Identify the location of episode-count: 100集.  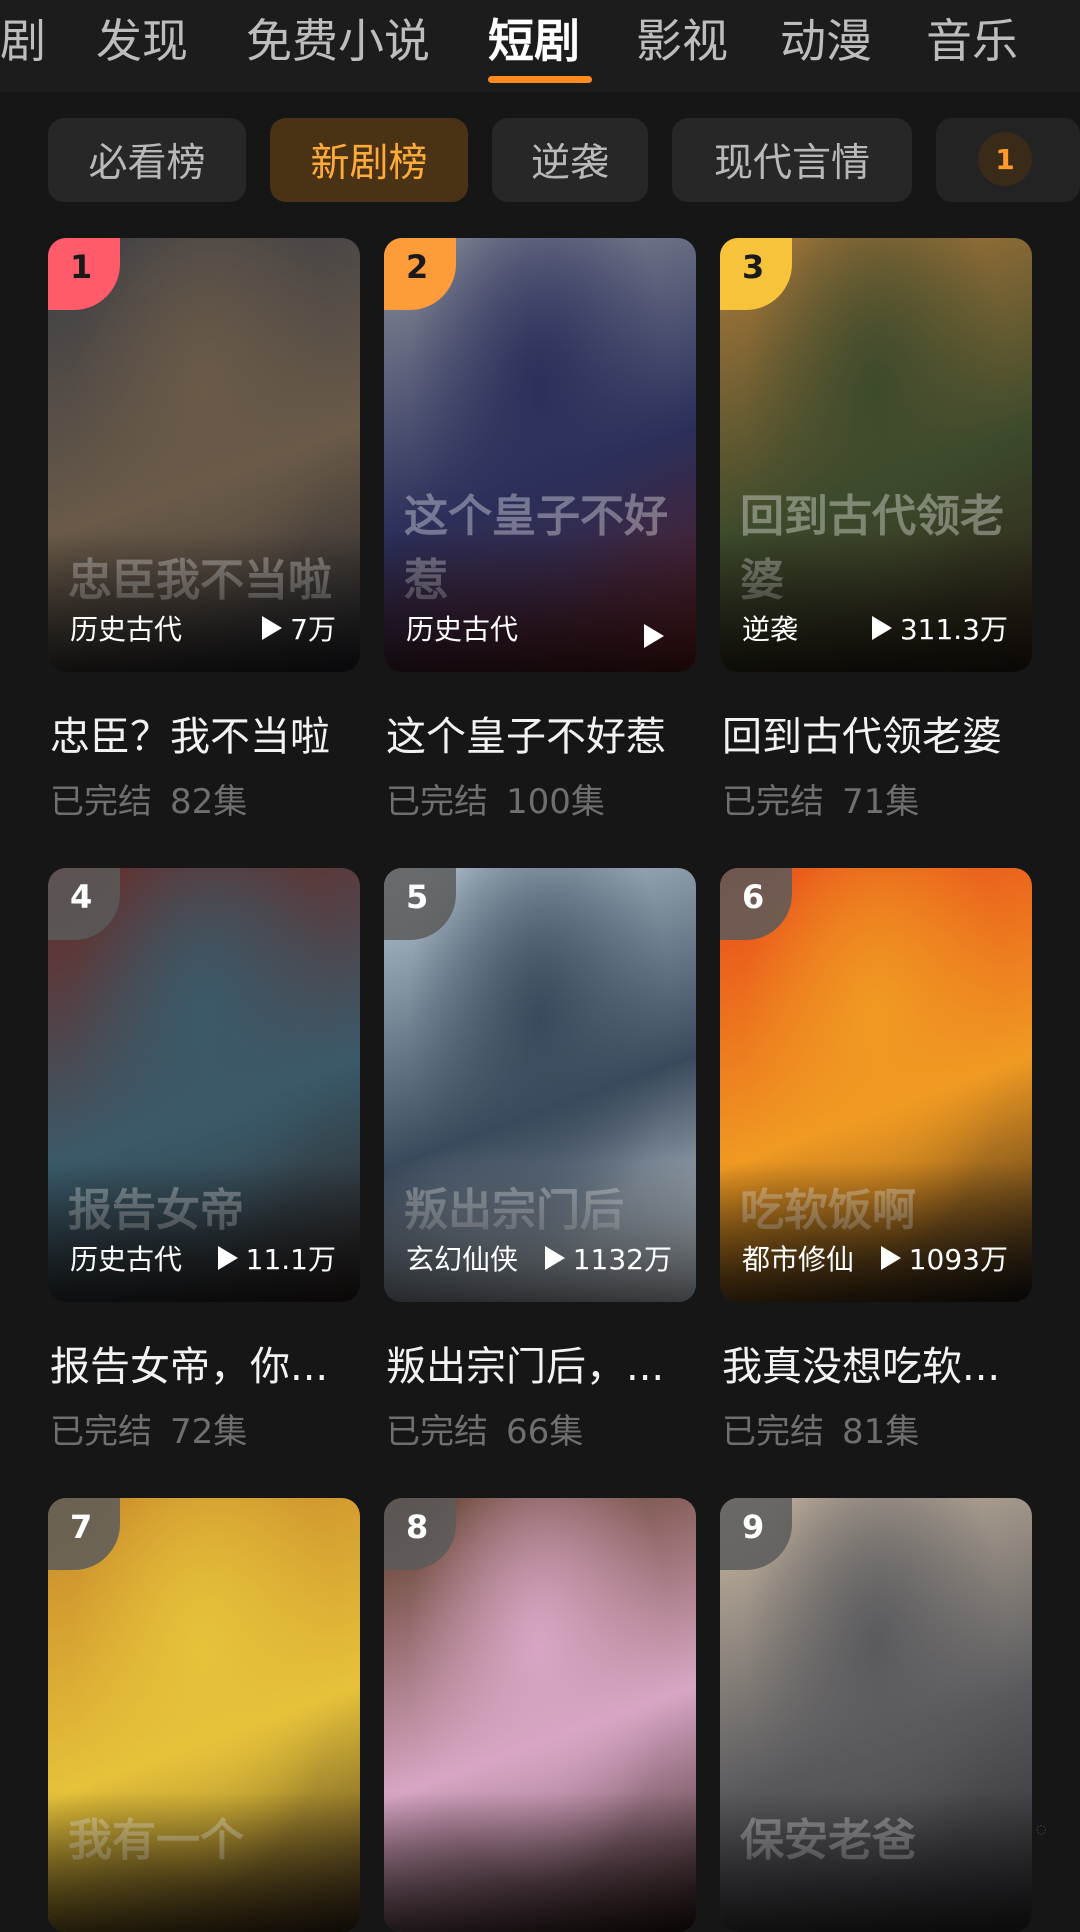
(555, 802).